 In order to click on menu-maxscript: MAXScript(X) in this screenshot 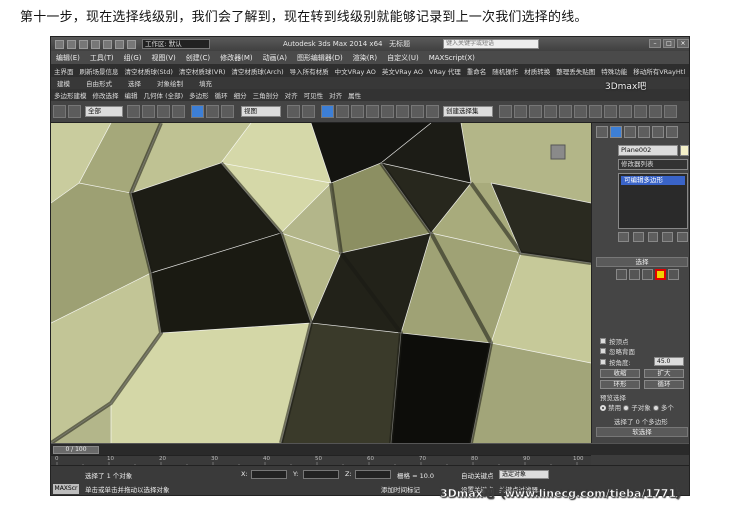, I will do `click(452, 58)`.